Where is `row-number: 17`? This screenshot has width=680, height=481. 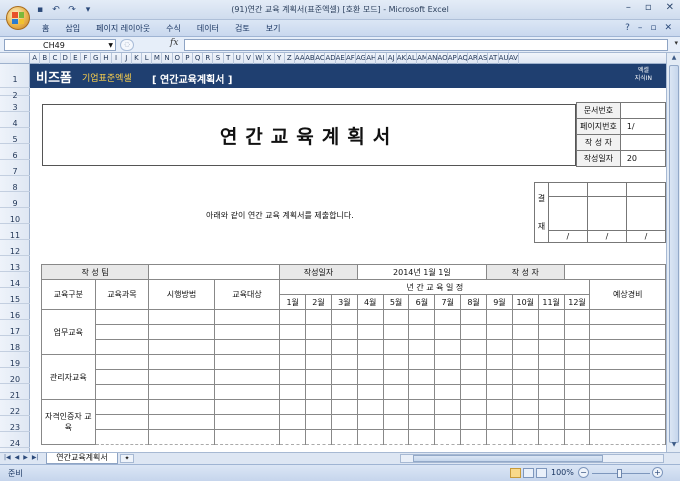
row-number: 17 is located at coordinates (15, 328).